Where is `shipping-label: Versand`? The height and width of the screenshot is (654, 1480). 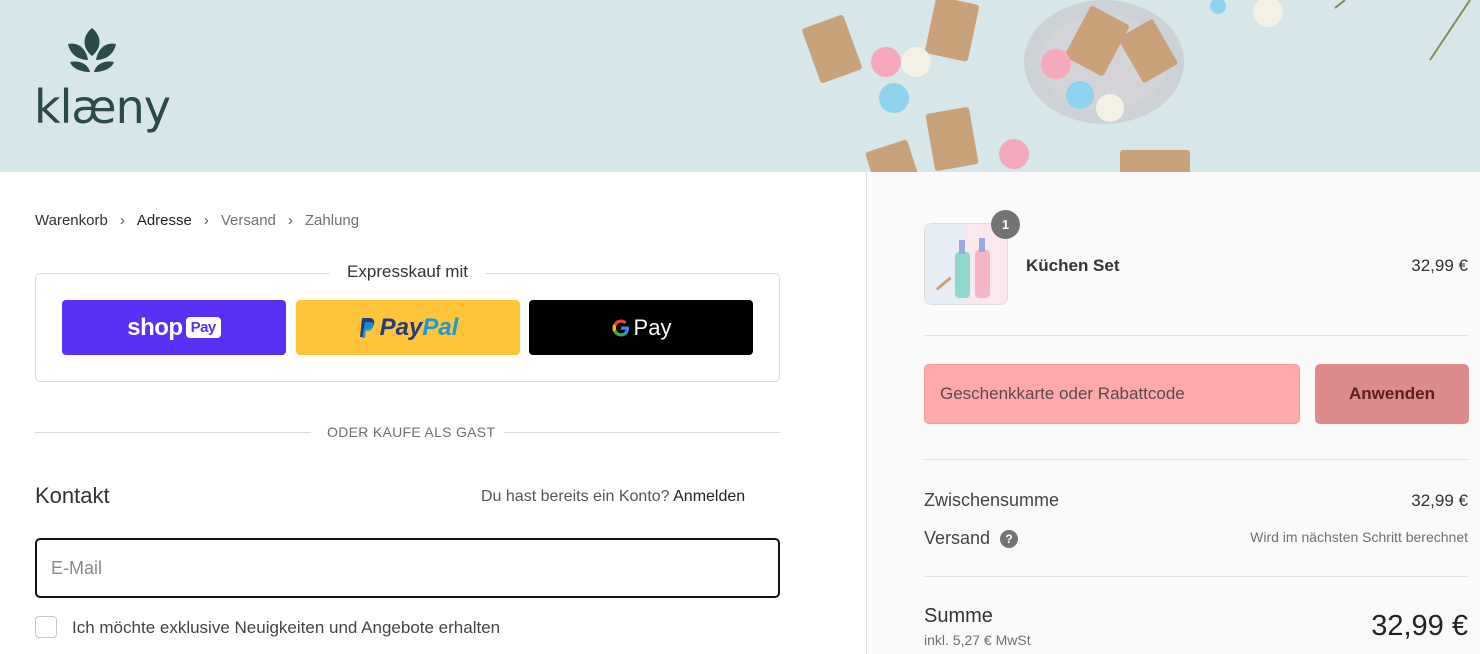 shipping-label: Versand is located at coordinates (957, 538).